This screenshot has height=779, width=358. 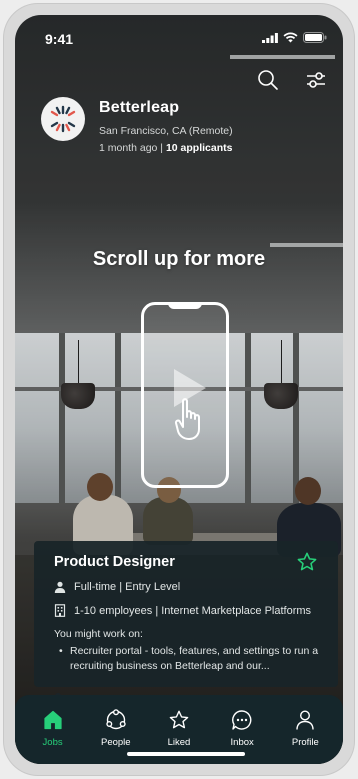 What do you see at coordinates (242, 720) in the screenshot?
I see `chat-icon` at bounding box center [242, 720].